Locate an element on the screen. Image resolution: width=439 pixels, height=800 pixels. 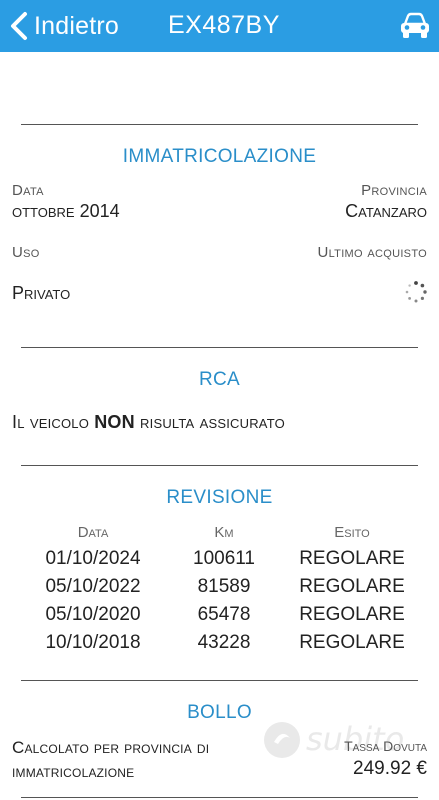
back-label: Indietro is located at coordinates (76, 25).